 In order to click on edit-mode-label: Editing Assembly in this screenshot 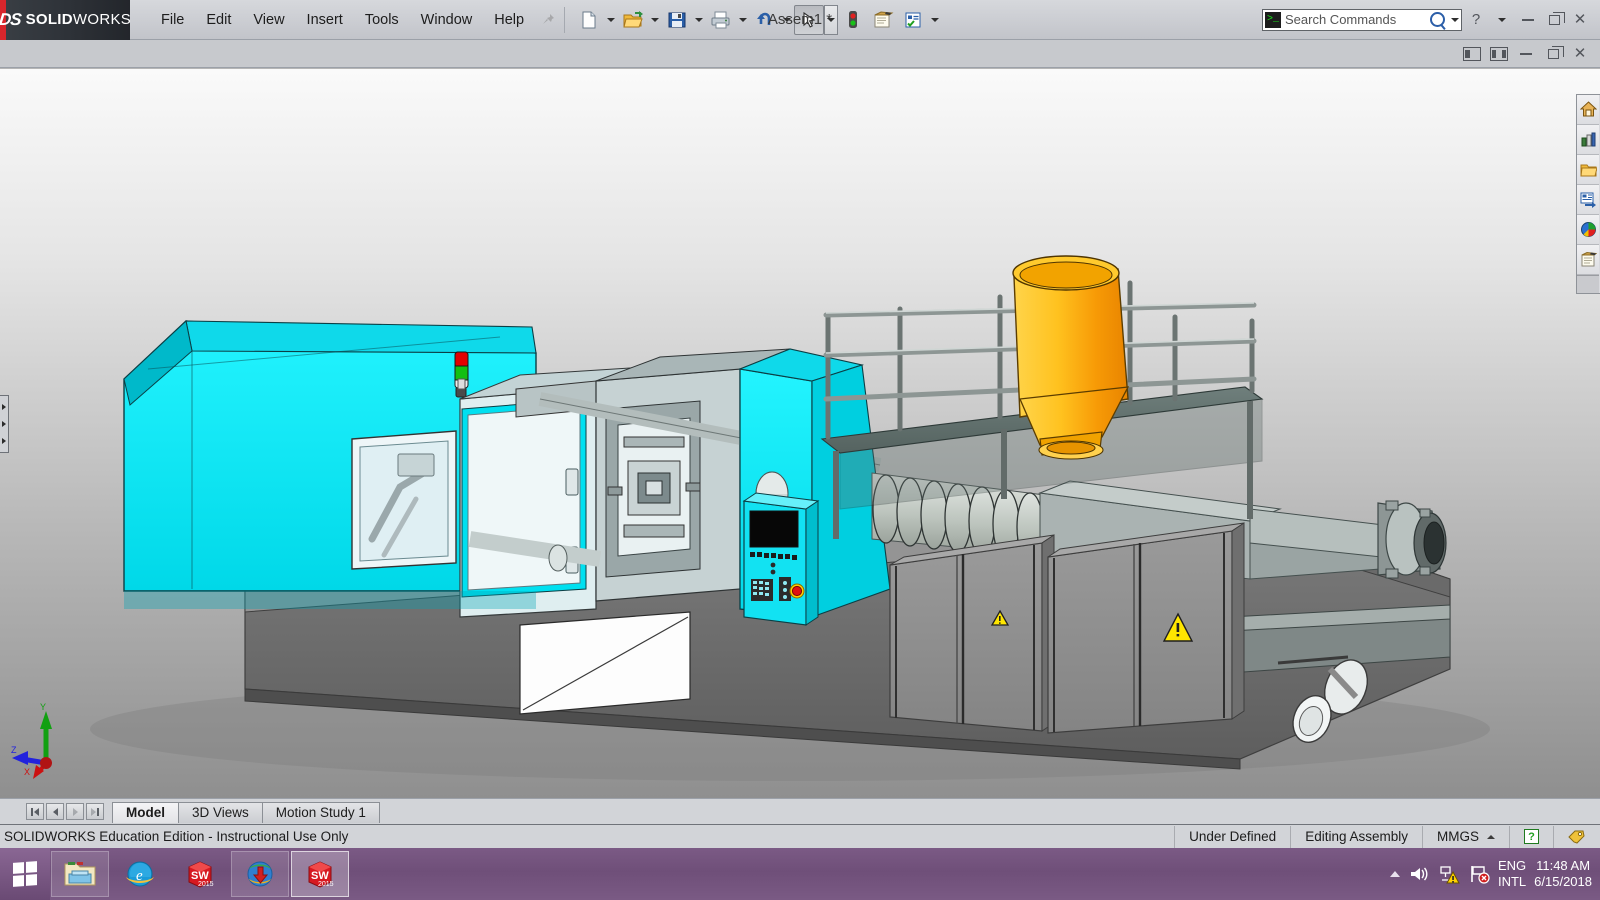, I will do `click(1356, 836)`.